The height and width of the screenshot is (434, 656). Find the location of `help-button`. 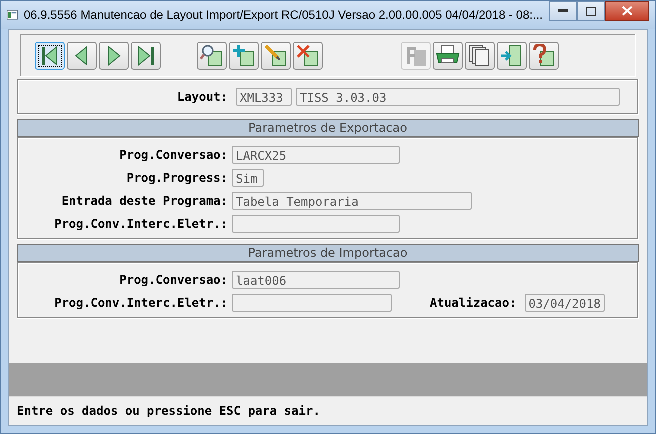

help-button is located at coordinates (544, 56).